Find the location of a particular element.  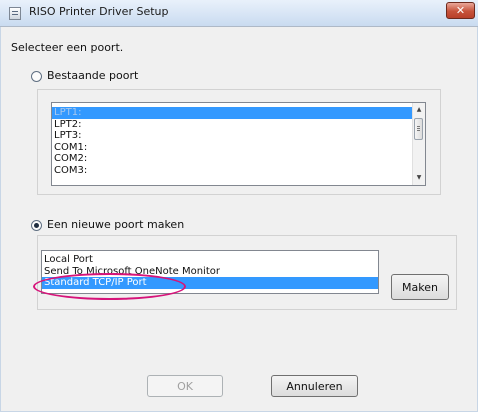

radio-new-port-label: Een nieuwe poort maken is located at coordinates (115, 224).